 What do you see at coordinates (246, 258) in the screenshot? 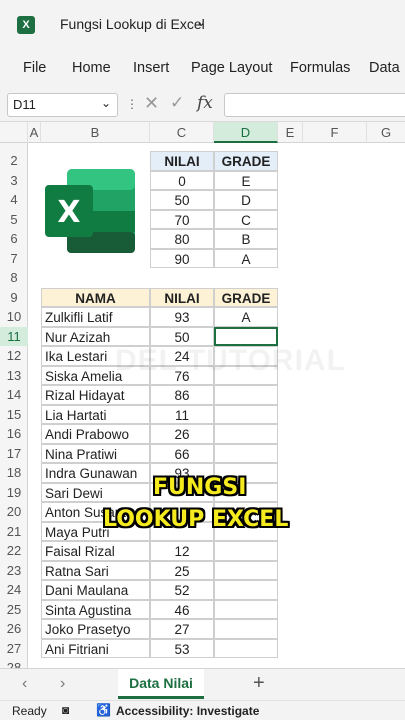
I see `grade-table-cell: A` at bounding box center [246, 258].